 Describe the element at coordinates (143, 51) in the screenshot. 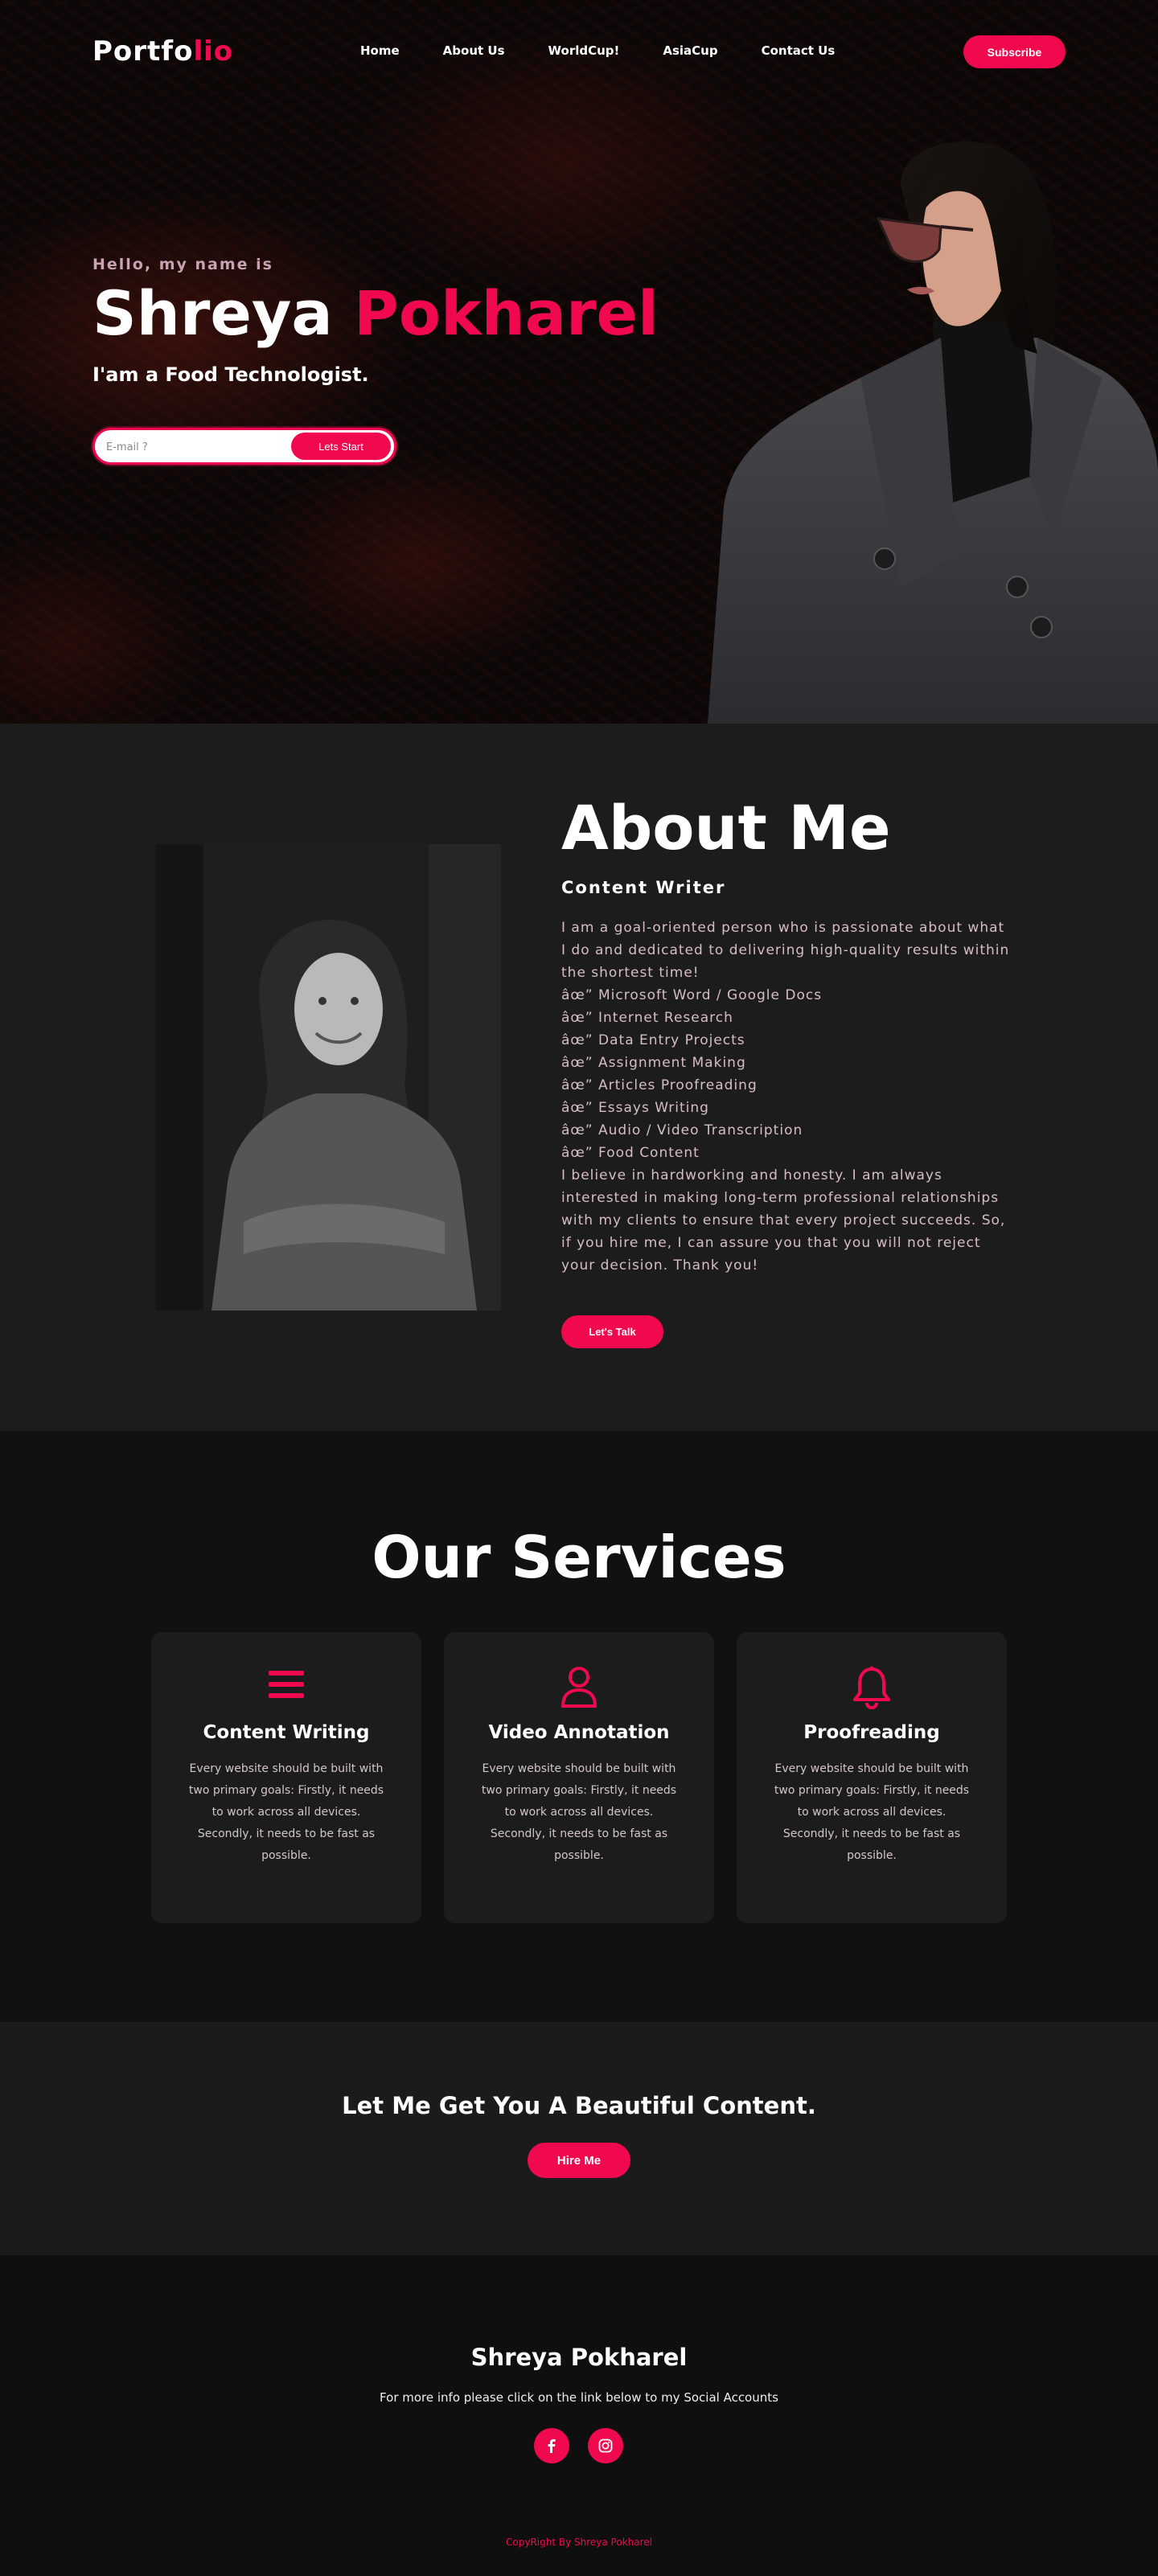

I see `logo-text-main: Portfo` at that location.